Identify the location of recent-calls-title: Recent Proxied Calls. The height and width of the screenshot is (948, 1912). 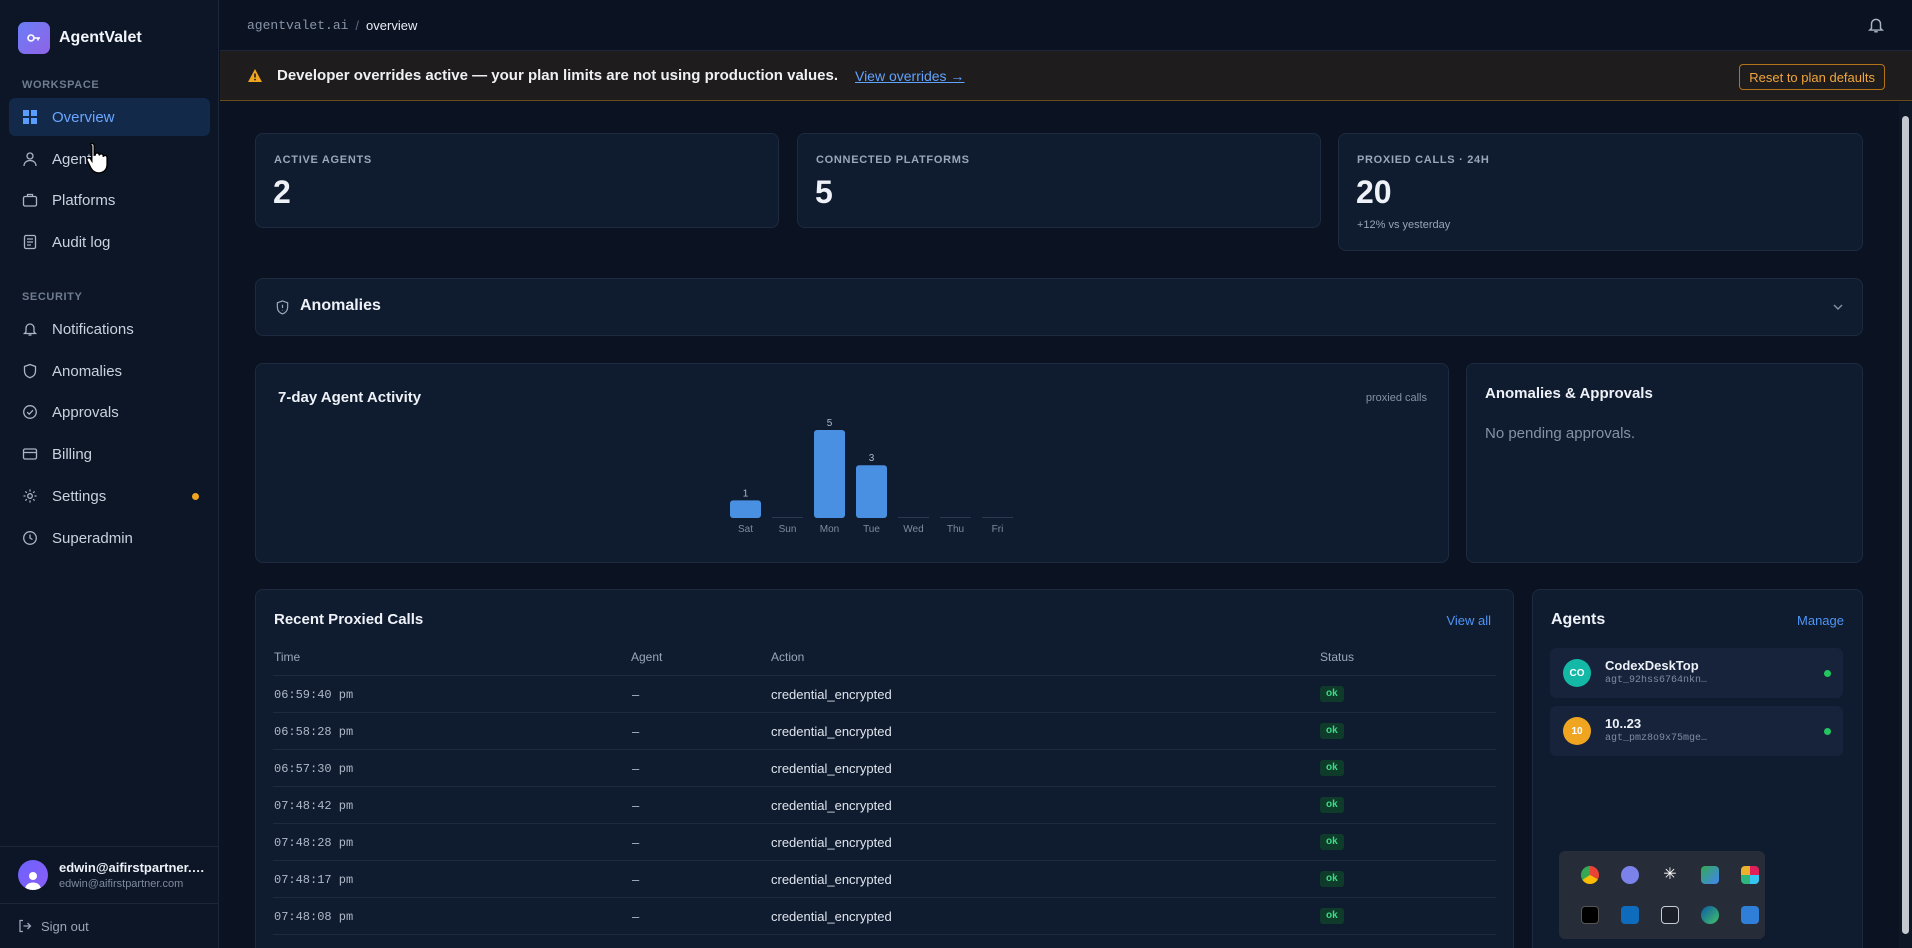
(349, 619).